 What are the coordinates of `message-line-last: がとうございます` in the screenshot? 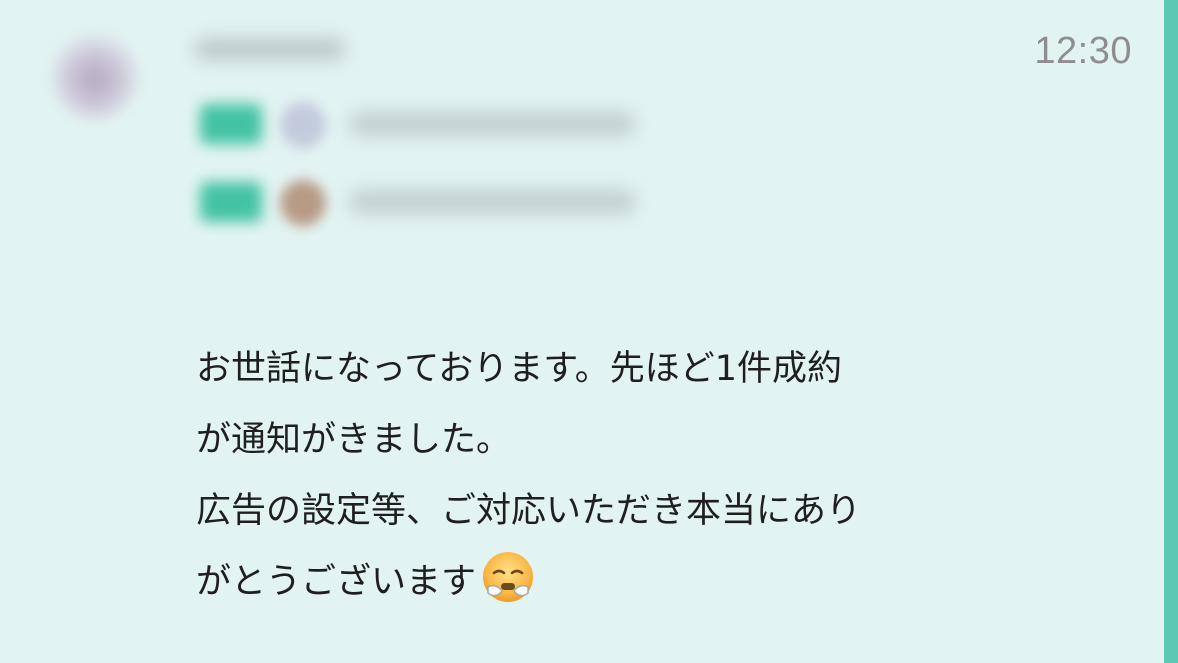 It's located at (656, 582).